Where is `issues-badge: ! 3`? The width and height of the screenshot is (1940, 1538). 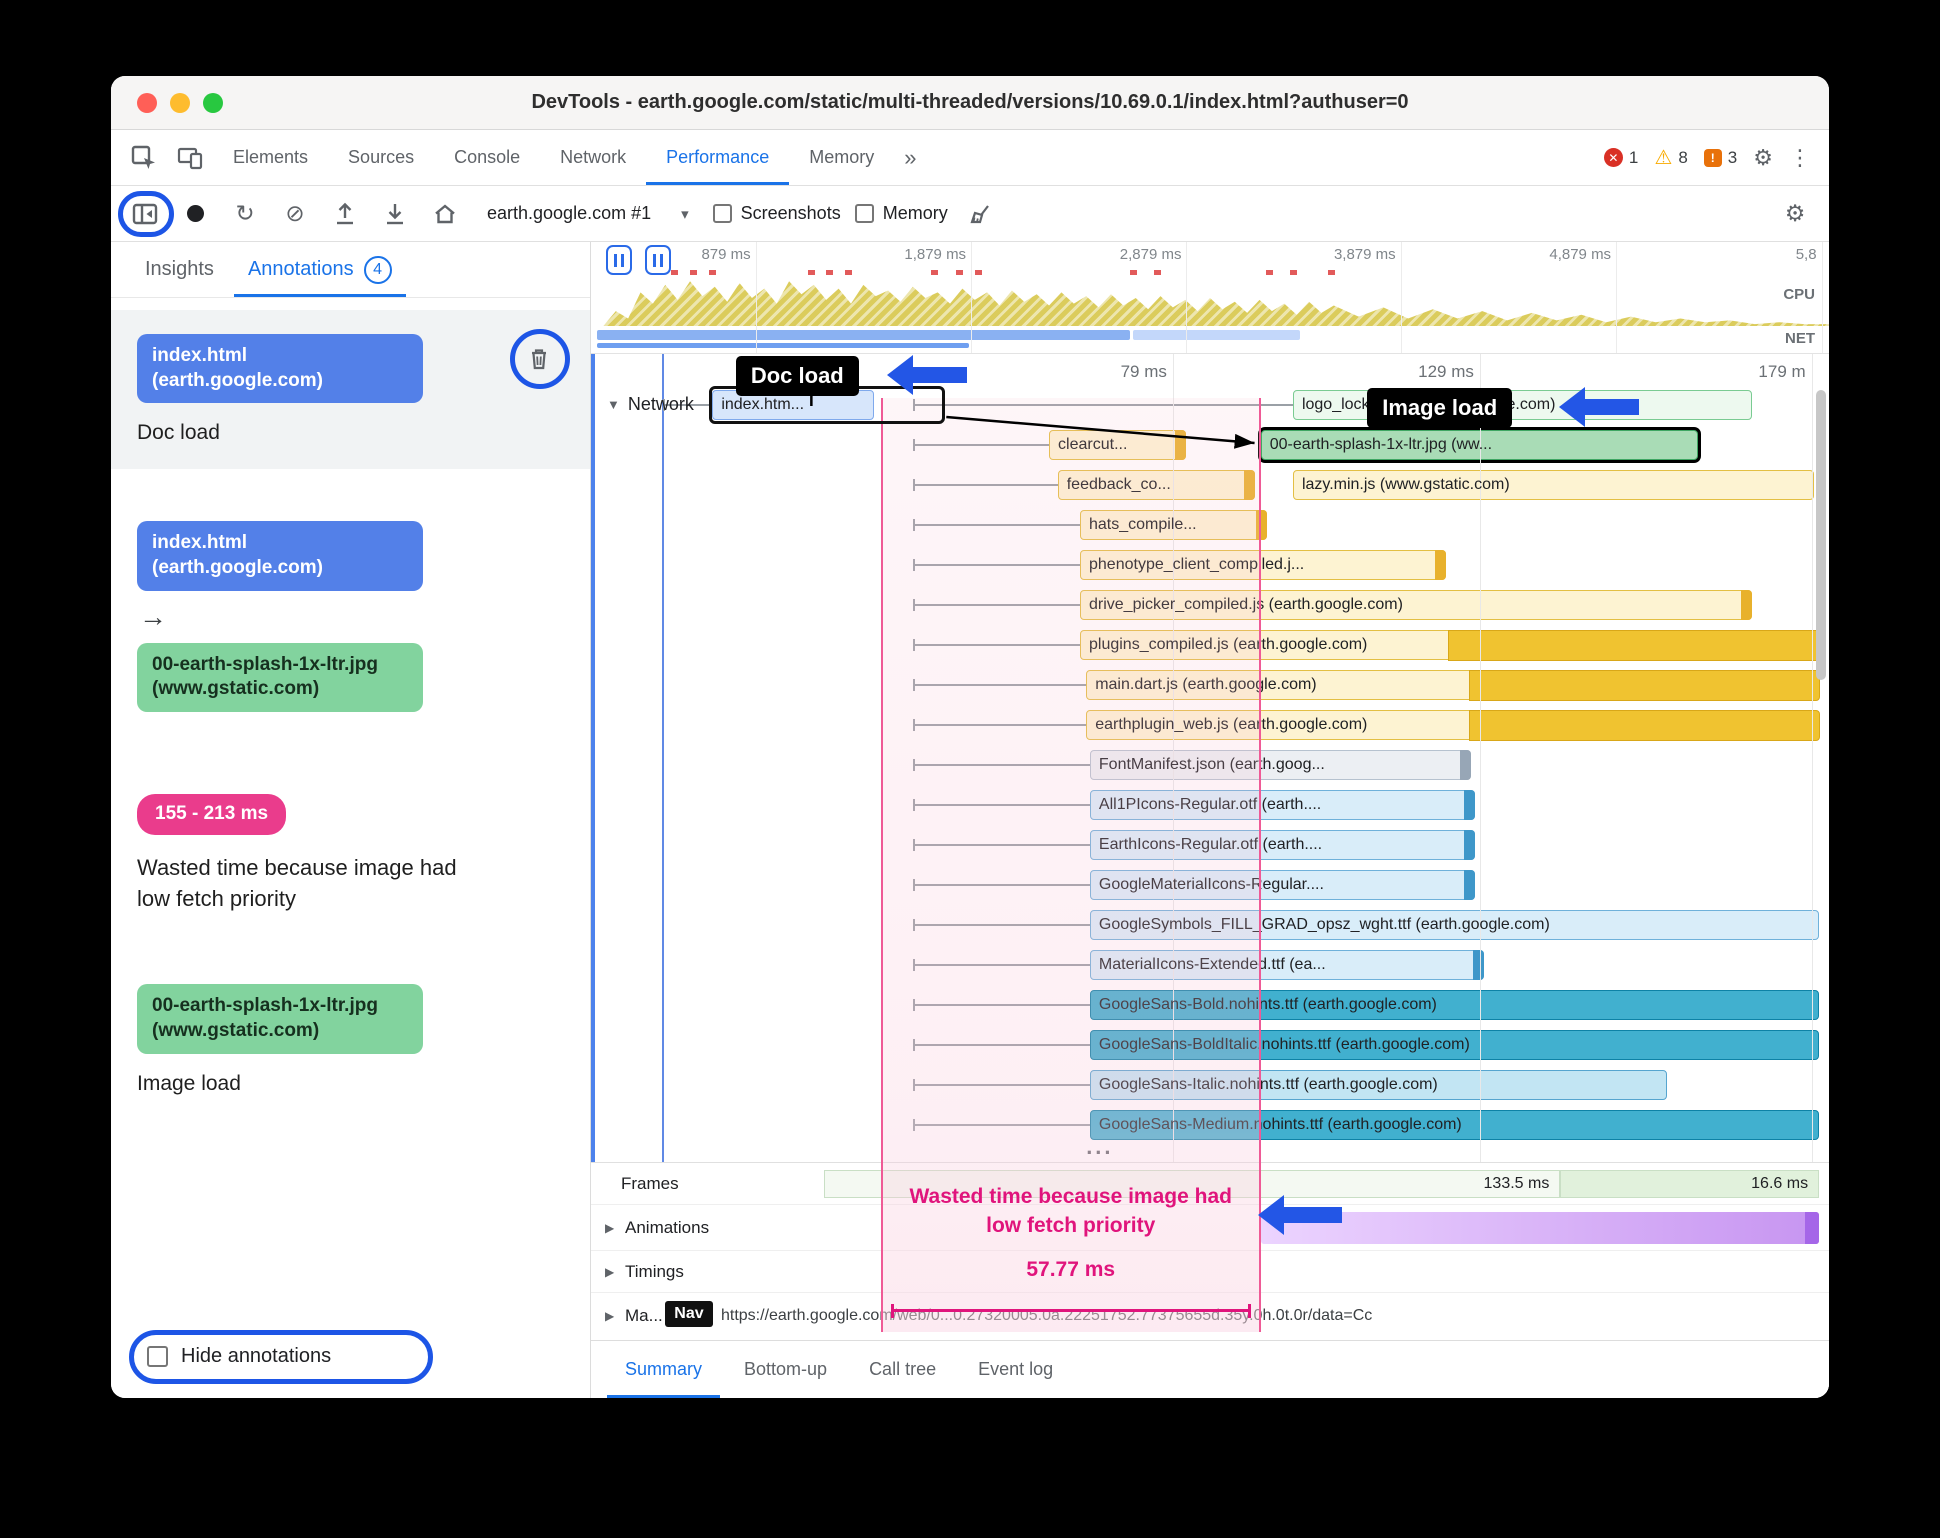 issues-badge: ! 3 is located at coordinates (1720, 158).